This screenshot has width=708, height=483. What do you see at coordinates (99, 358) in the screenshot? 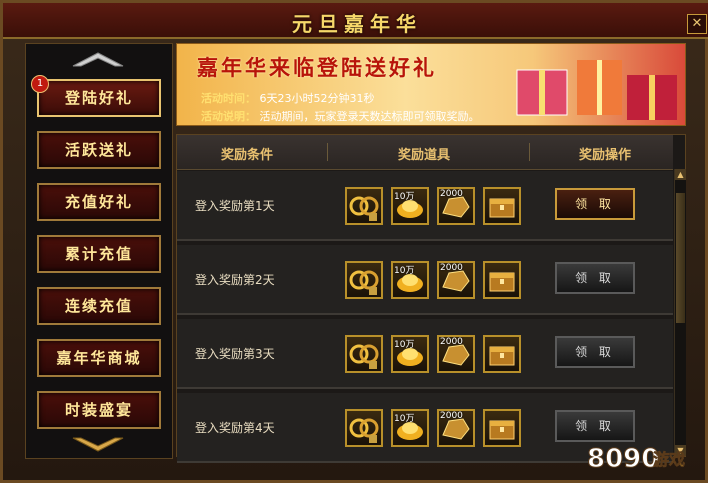
I see `sidebar-item: 嘉年华商城` at bounding box center [99, 358].